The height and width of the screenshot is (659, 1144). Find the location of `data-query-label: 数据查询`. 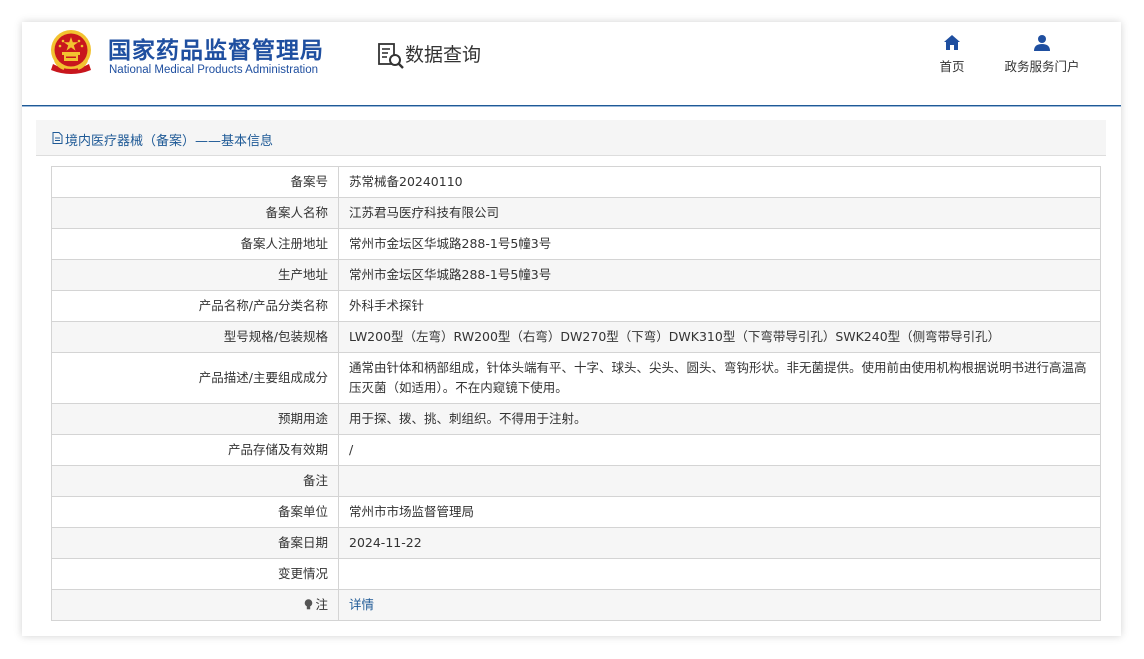

data-query-label: 数据查询 is located at coordinates (443, 55).